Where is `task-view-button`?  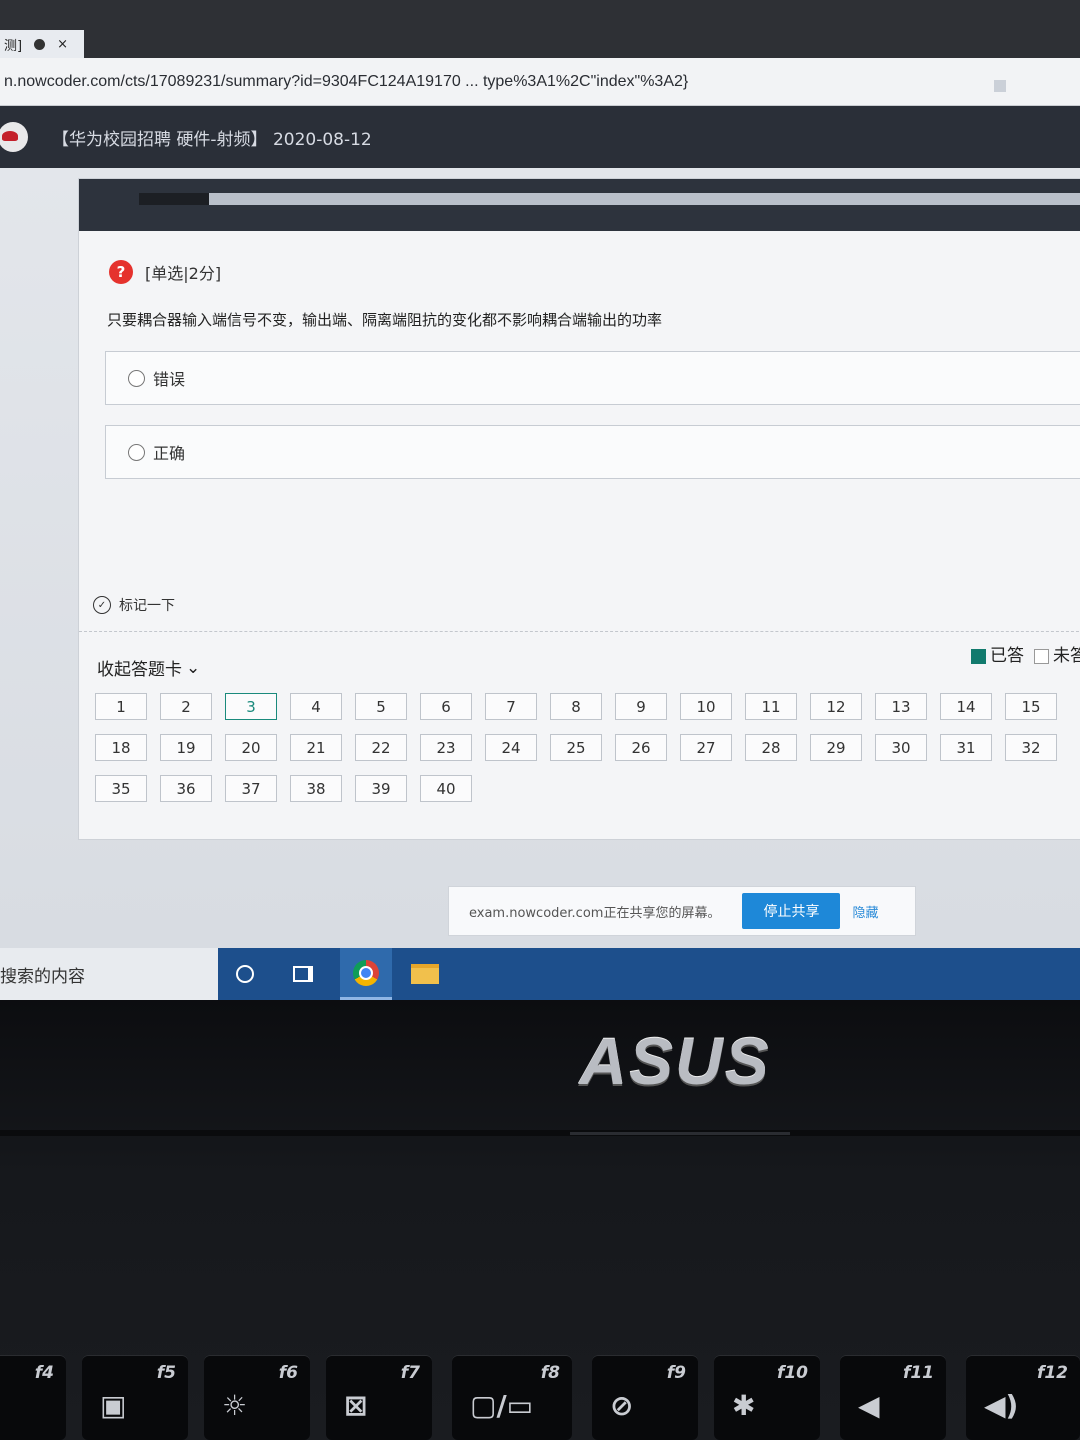 task-view-button is located at coordinates (303, 974).